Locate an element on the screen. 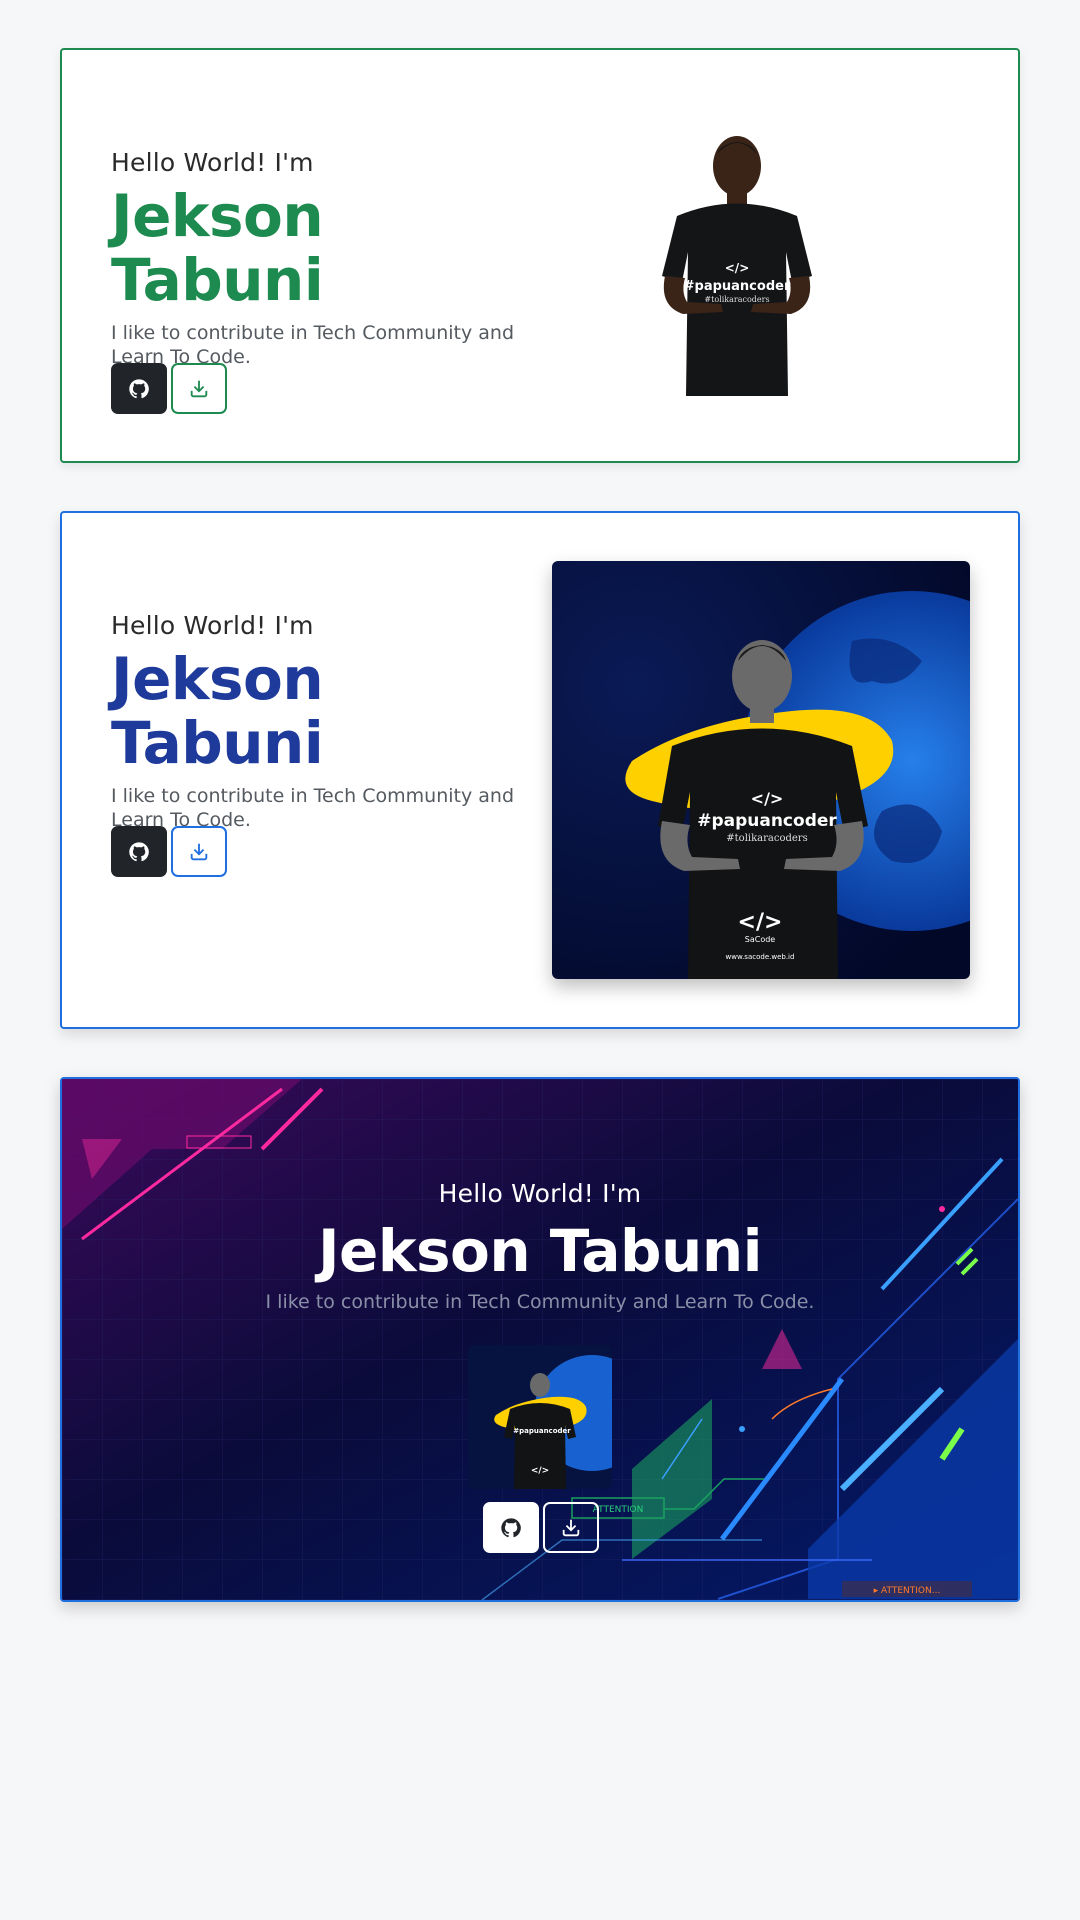  profile-portrait-small: #papuancoder </> is located at coordinates (540, 1417).